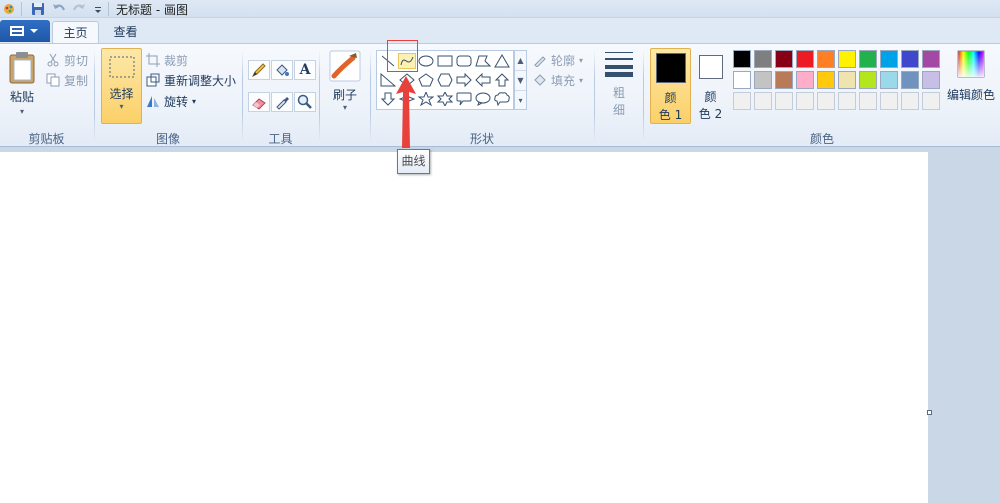  What do you see at coordinates (38, 9) in the screenshot?
I see `save-icon` at bounding box center [38, 9].